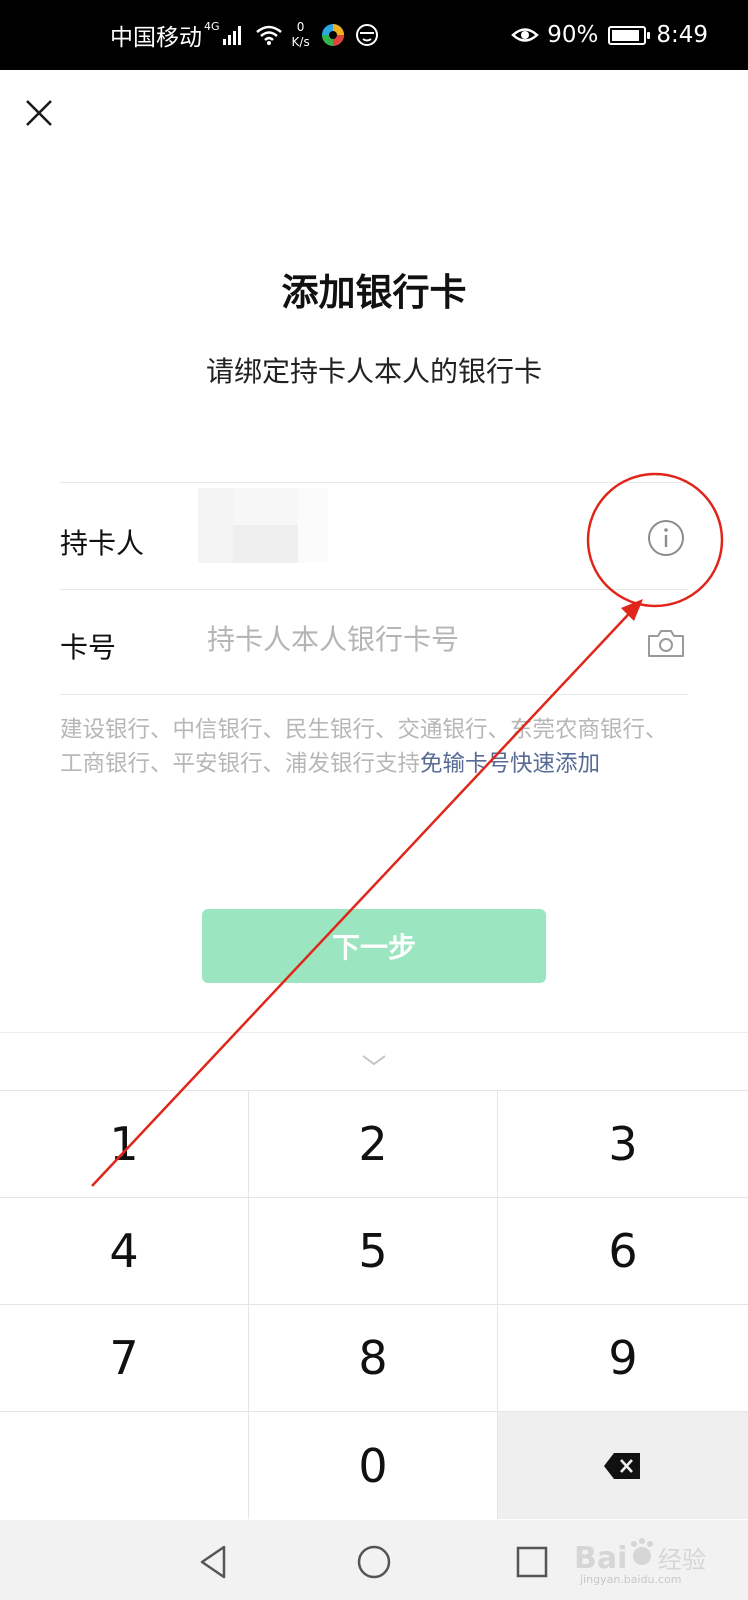 The image size is (748, 1600). I want to click on battery-icon, so click(629, 35).